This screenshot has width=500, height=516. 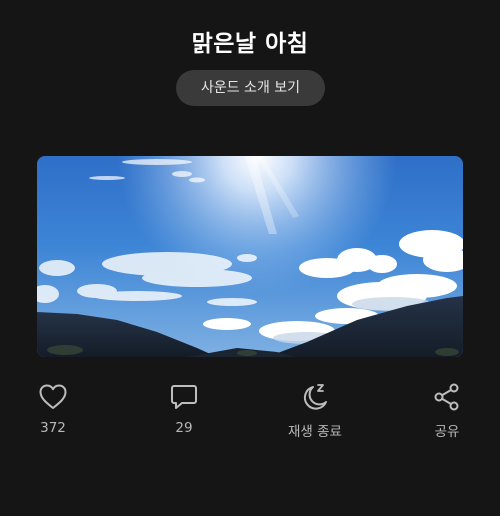 I want to click on comment-icon, so click(x=184, y=397).